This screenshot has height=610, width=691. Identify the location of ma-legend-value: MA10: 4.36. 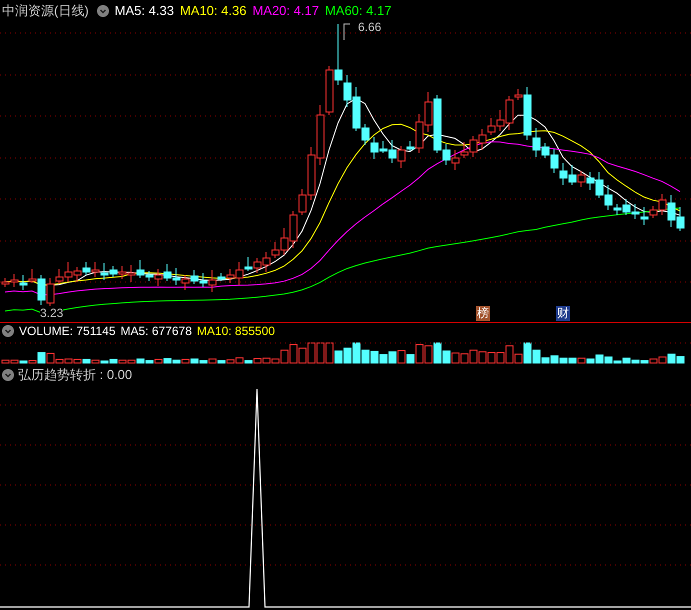
(213, 11).